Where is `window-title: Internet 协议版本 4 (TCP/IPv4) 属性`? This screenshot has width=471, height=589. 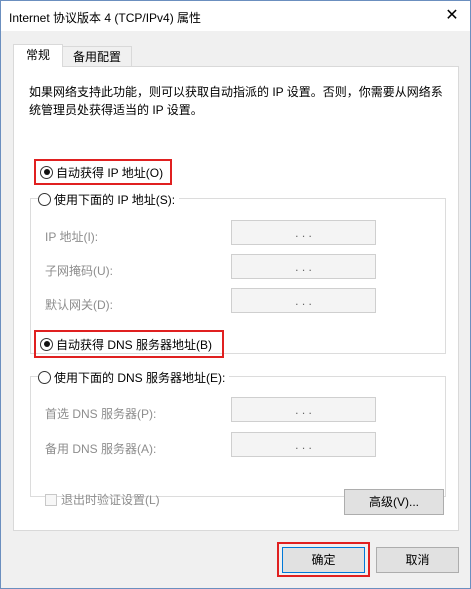 window-title: Internet 协议版本 4 (TCP/IPv4) 属性 is located at coordinates (105, 18).